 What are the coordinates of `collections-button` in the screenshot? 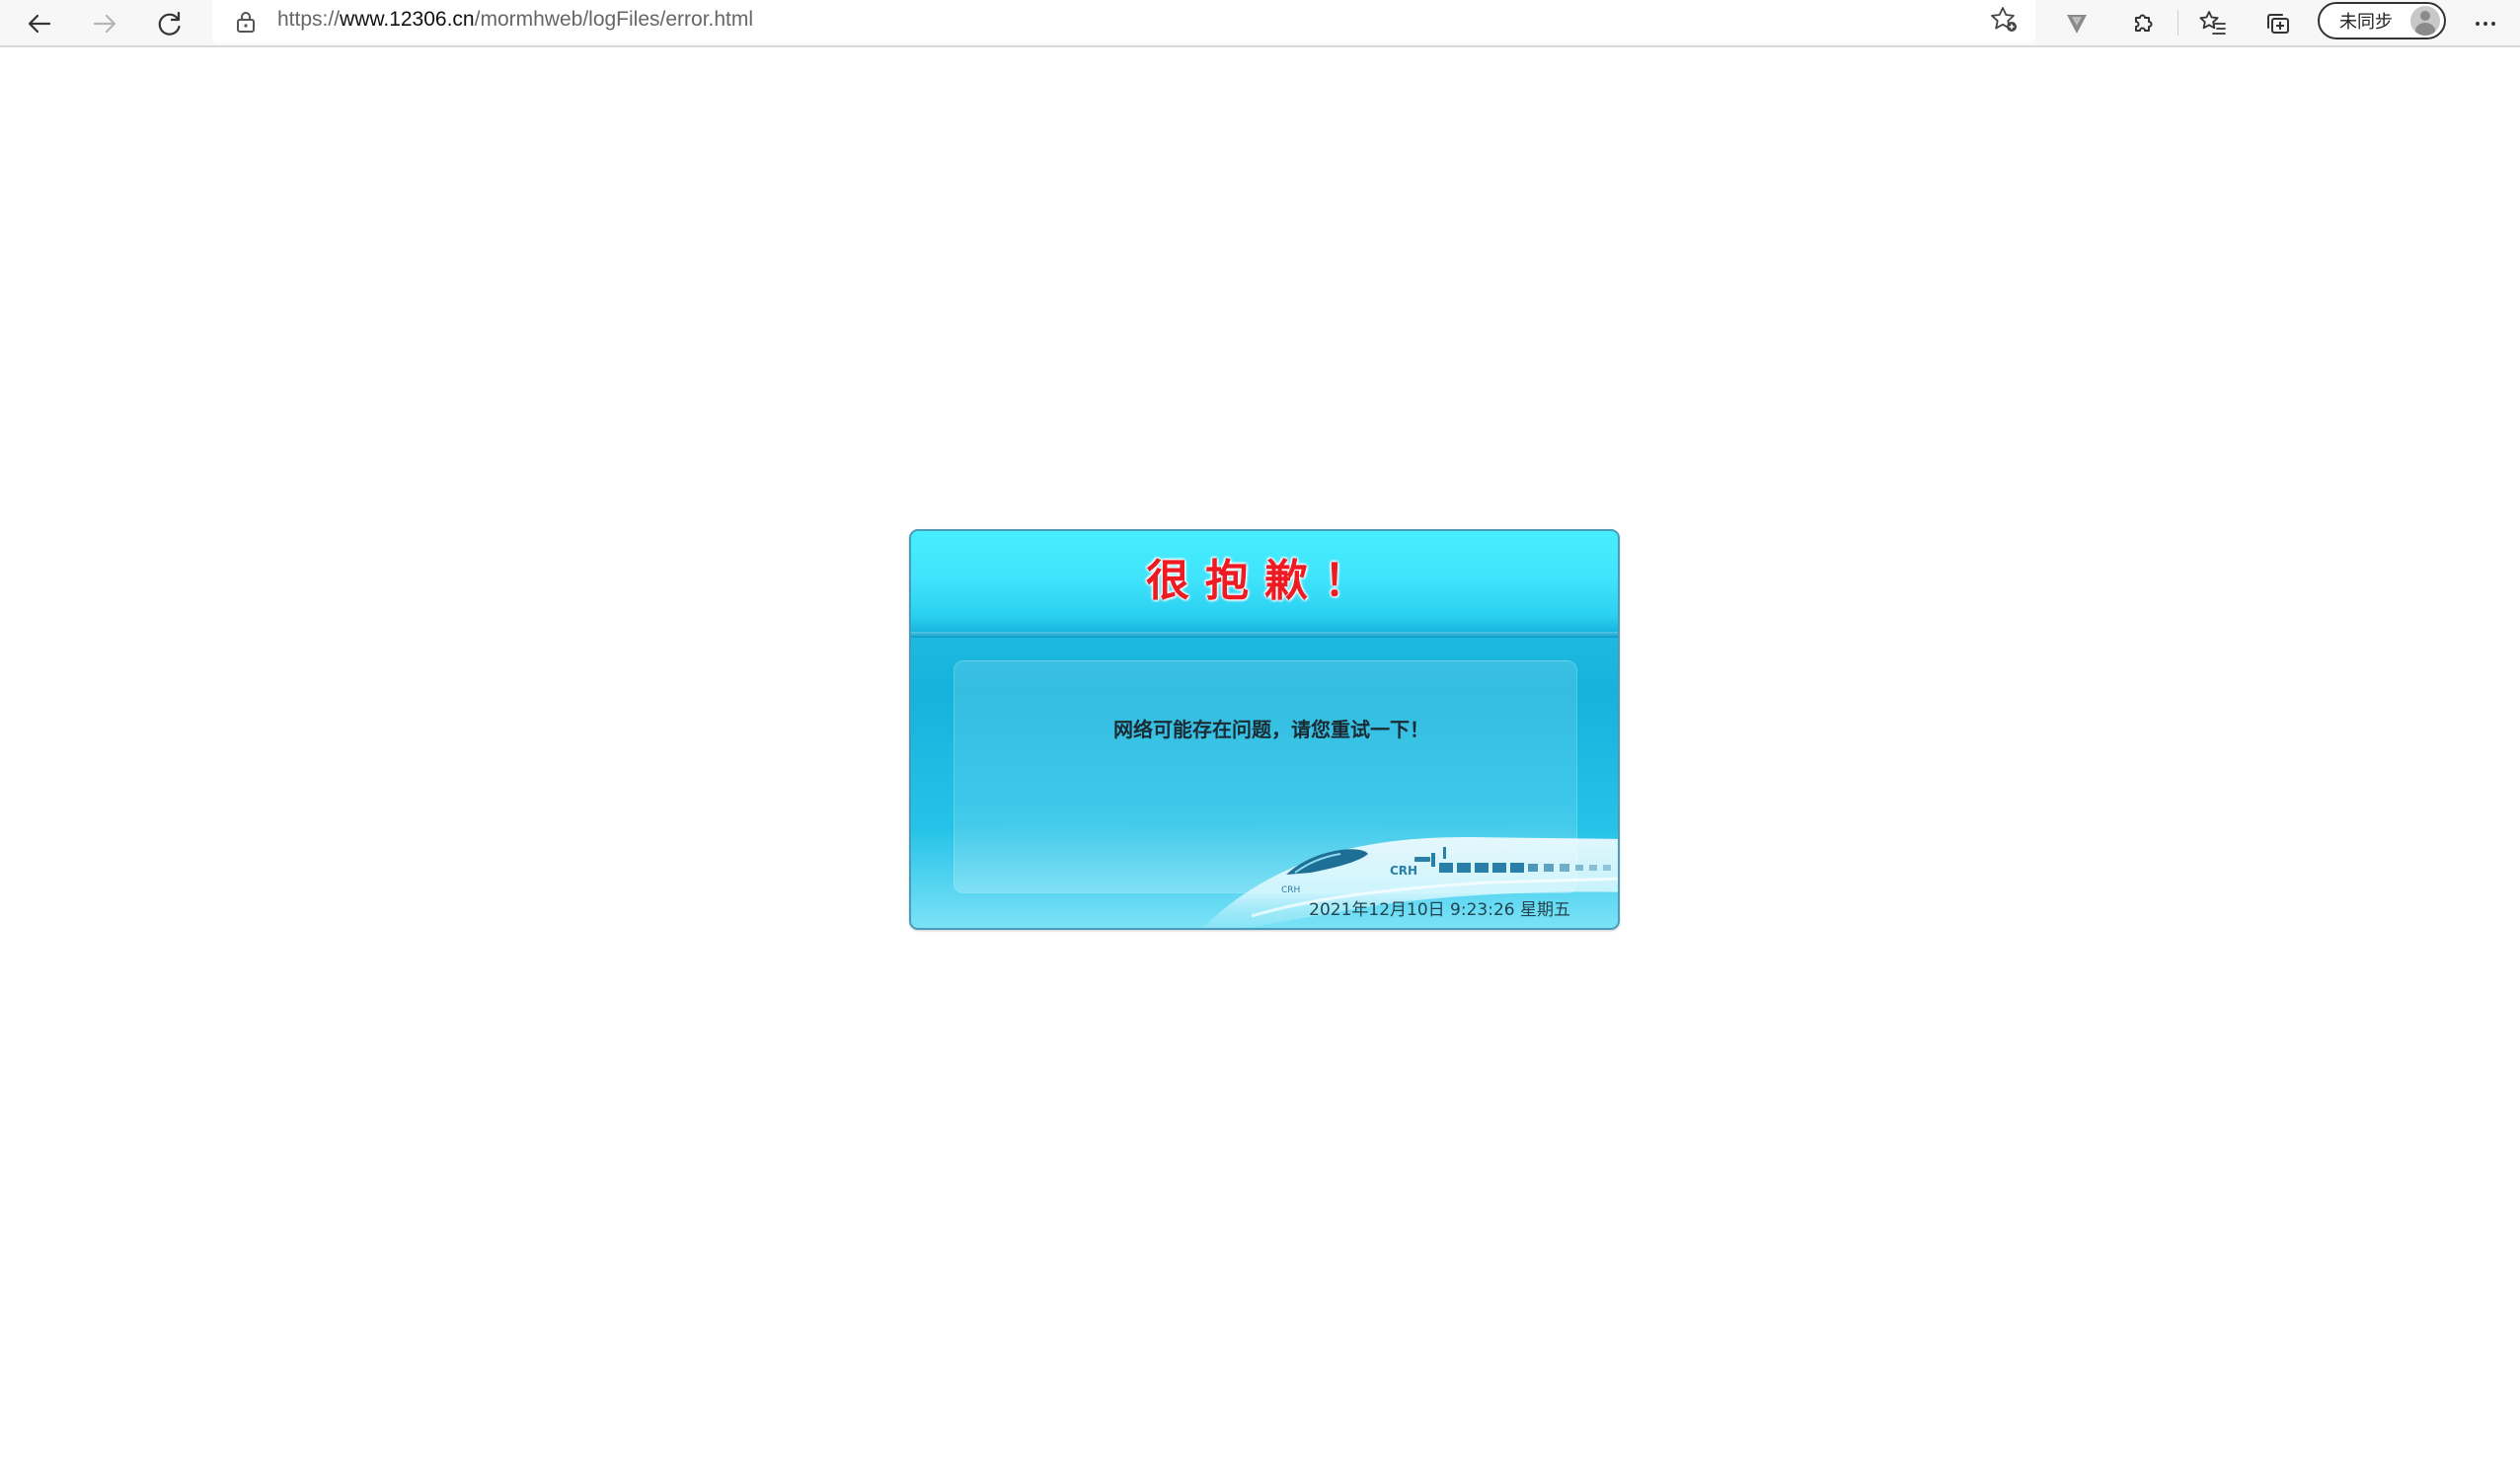 It's located at (2278, 23).